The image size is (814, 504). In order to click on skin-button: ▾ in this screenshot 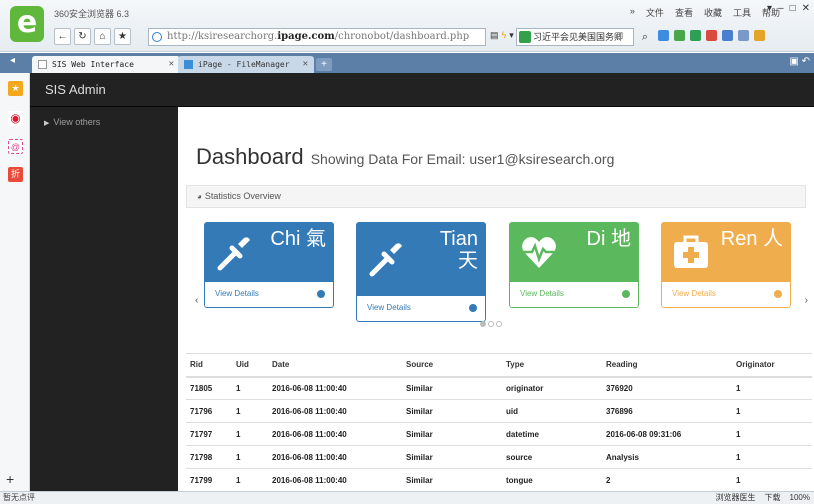, I will do `click(769, 8)`.